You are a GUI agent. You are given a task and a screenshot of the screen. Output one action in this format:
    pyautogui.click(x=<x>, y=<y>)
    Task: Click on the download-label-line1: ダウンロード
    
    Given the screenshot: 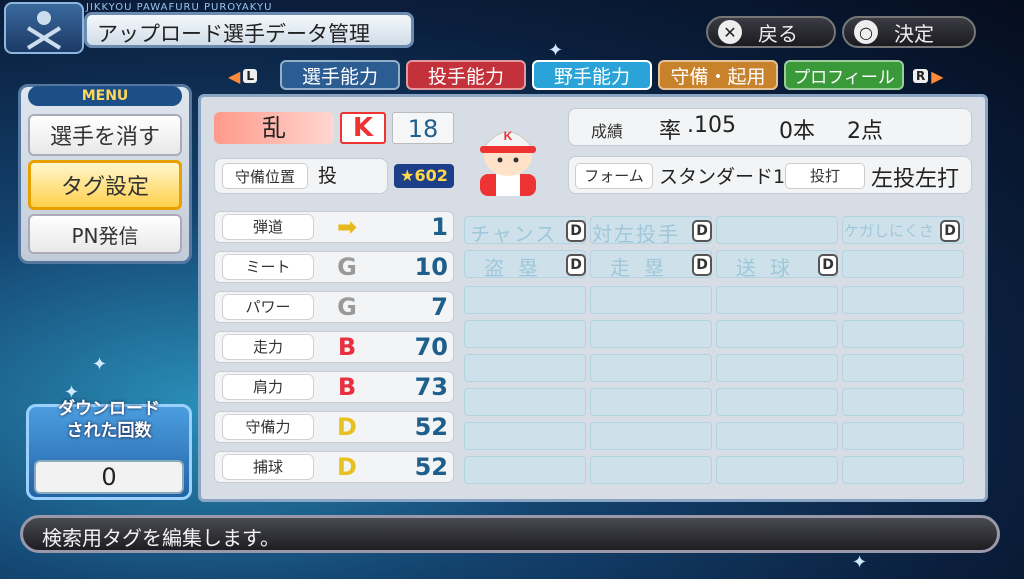 What is the action you would take?
    pyautogui.click(x=109, y=409)
    